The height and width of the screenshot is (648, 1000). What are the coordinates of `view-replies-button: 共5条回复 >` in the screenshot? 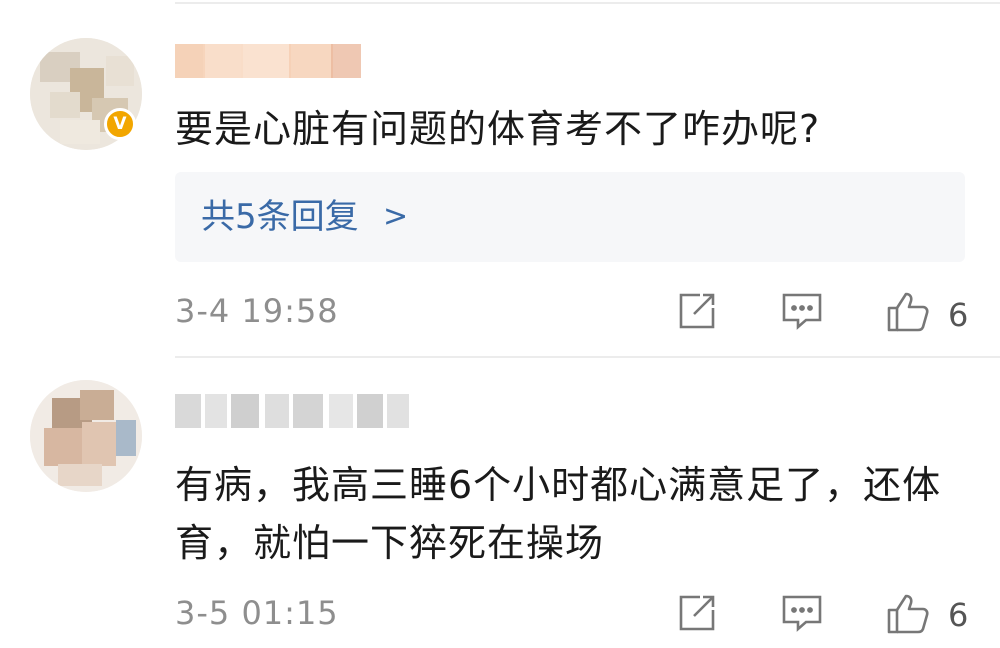 It's located at (570, 217).